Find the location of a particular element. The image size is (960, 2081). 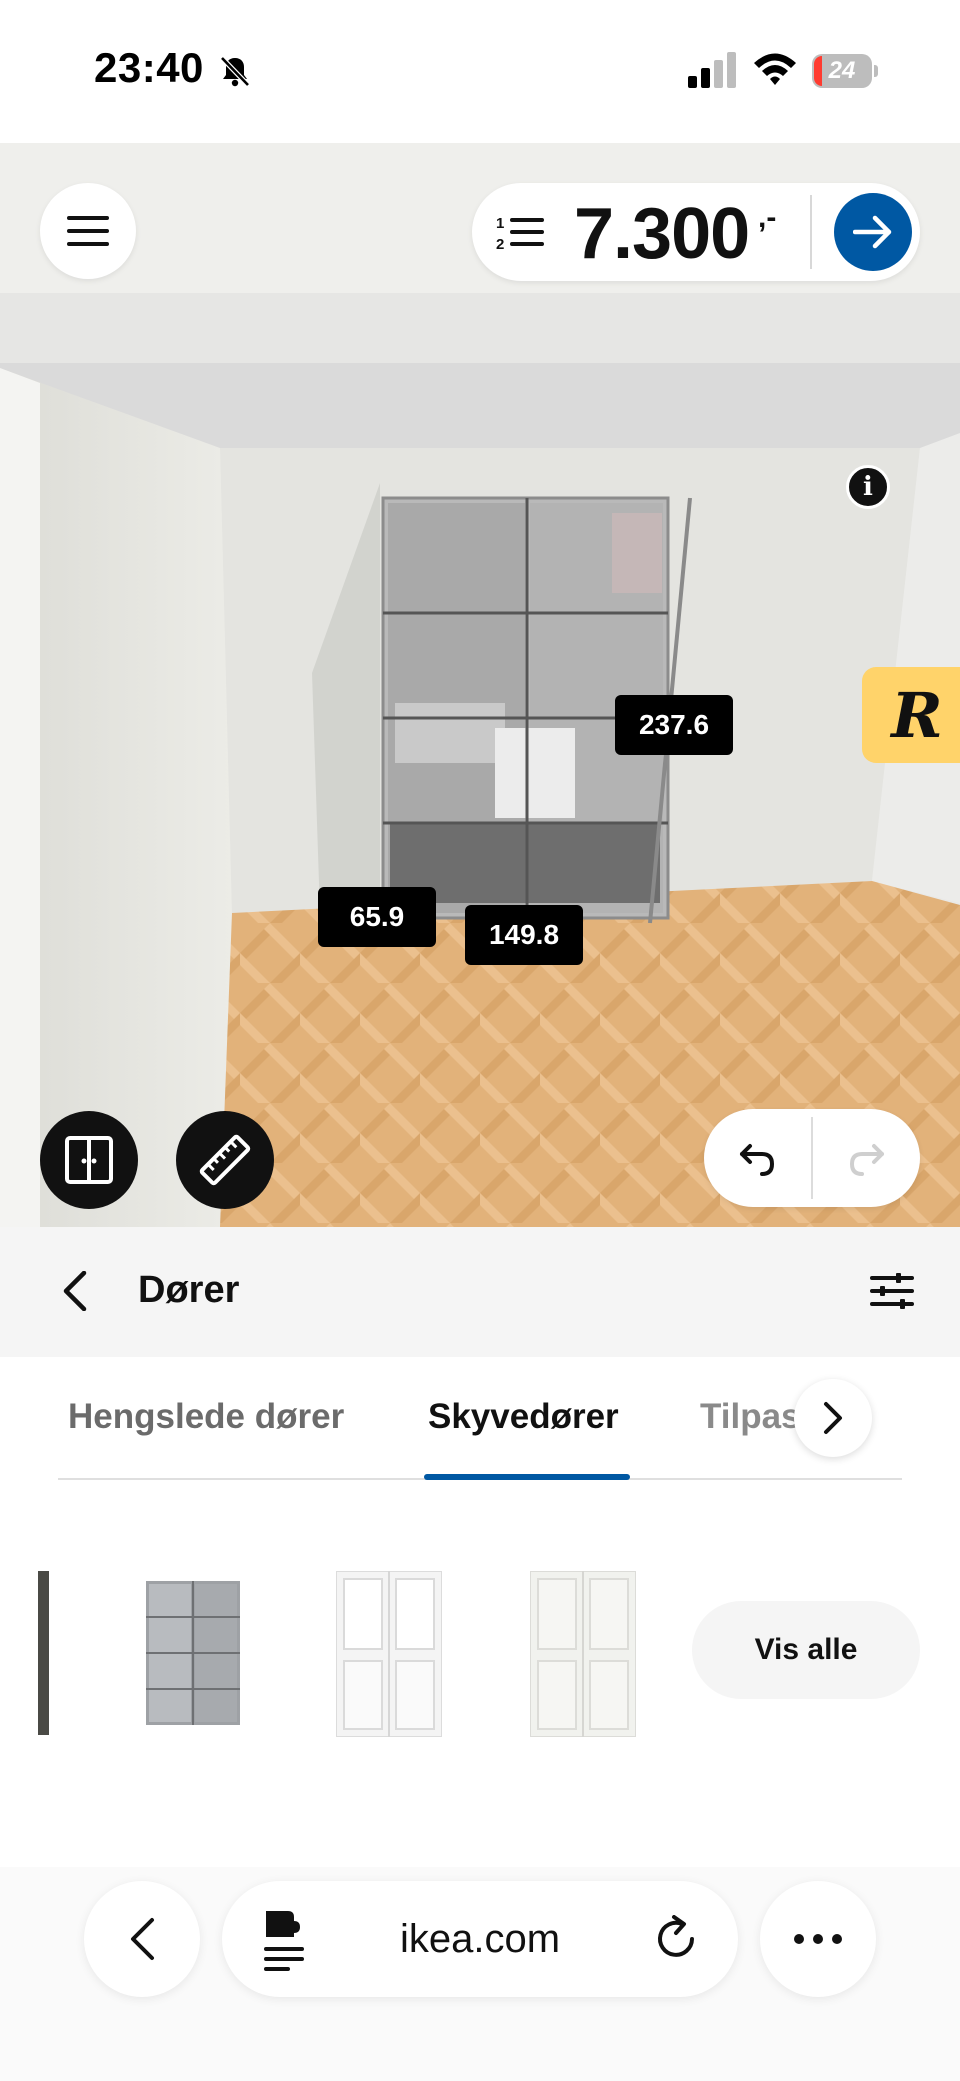

active-tab-indicator is located at coordinates (527, 1477).